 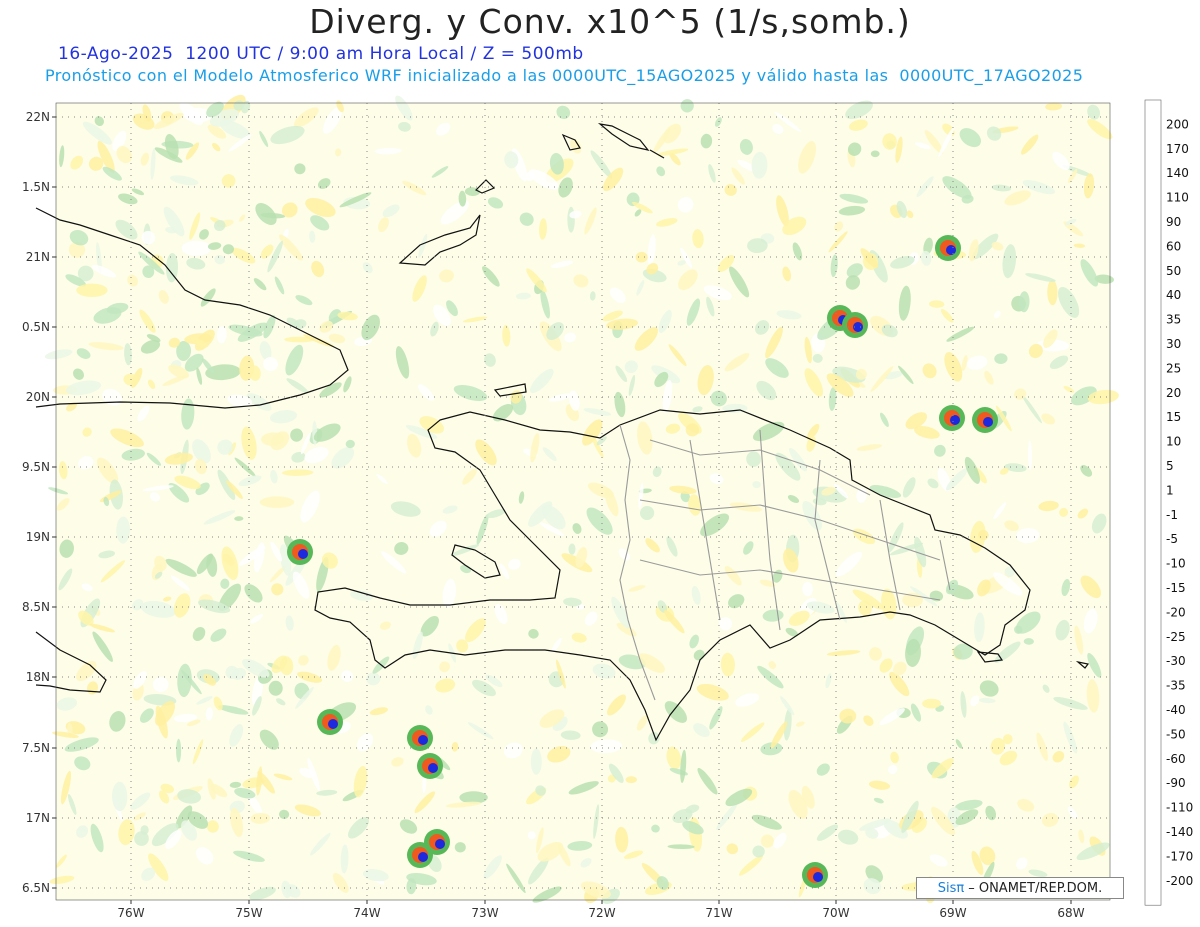 What do you see at coordinates (1173, 368) in the screenshot?
I see `colorbar-label: 25` at bounding box center [1173, 368].